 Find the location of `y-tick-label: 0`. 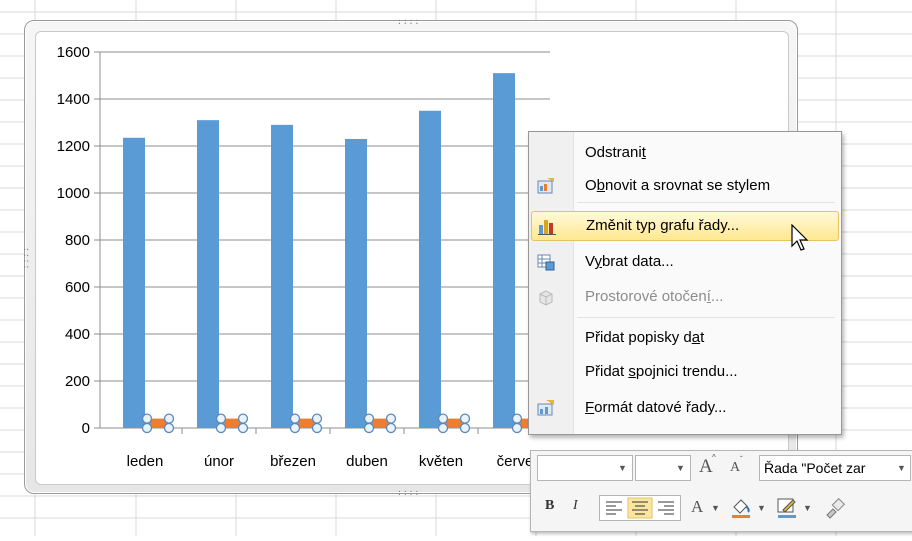

y-tick-label: 0 is located at coordinates (86, 428).